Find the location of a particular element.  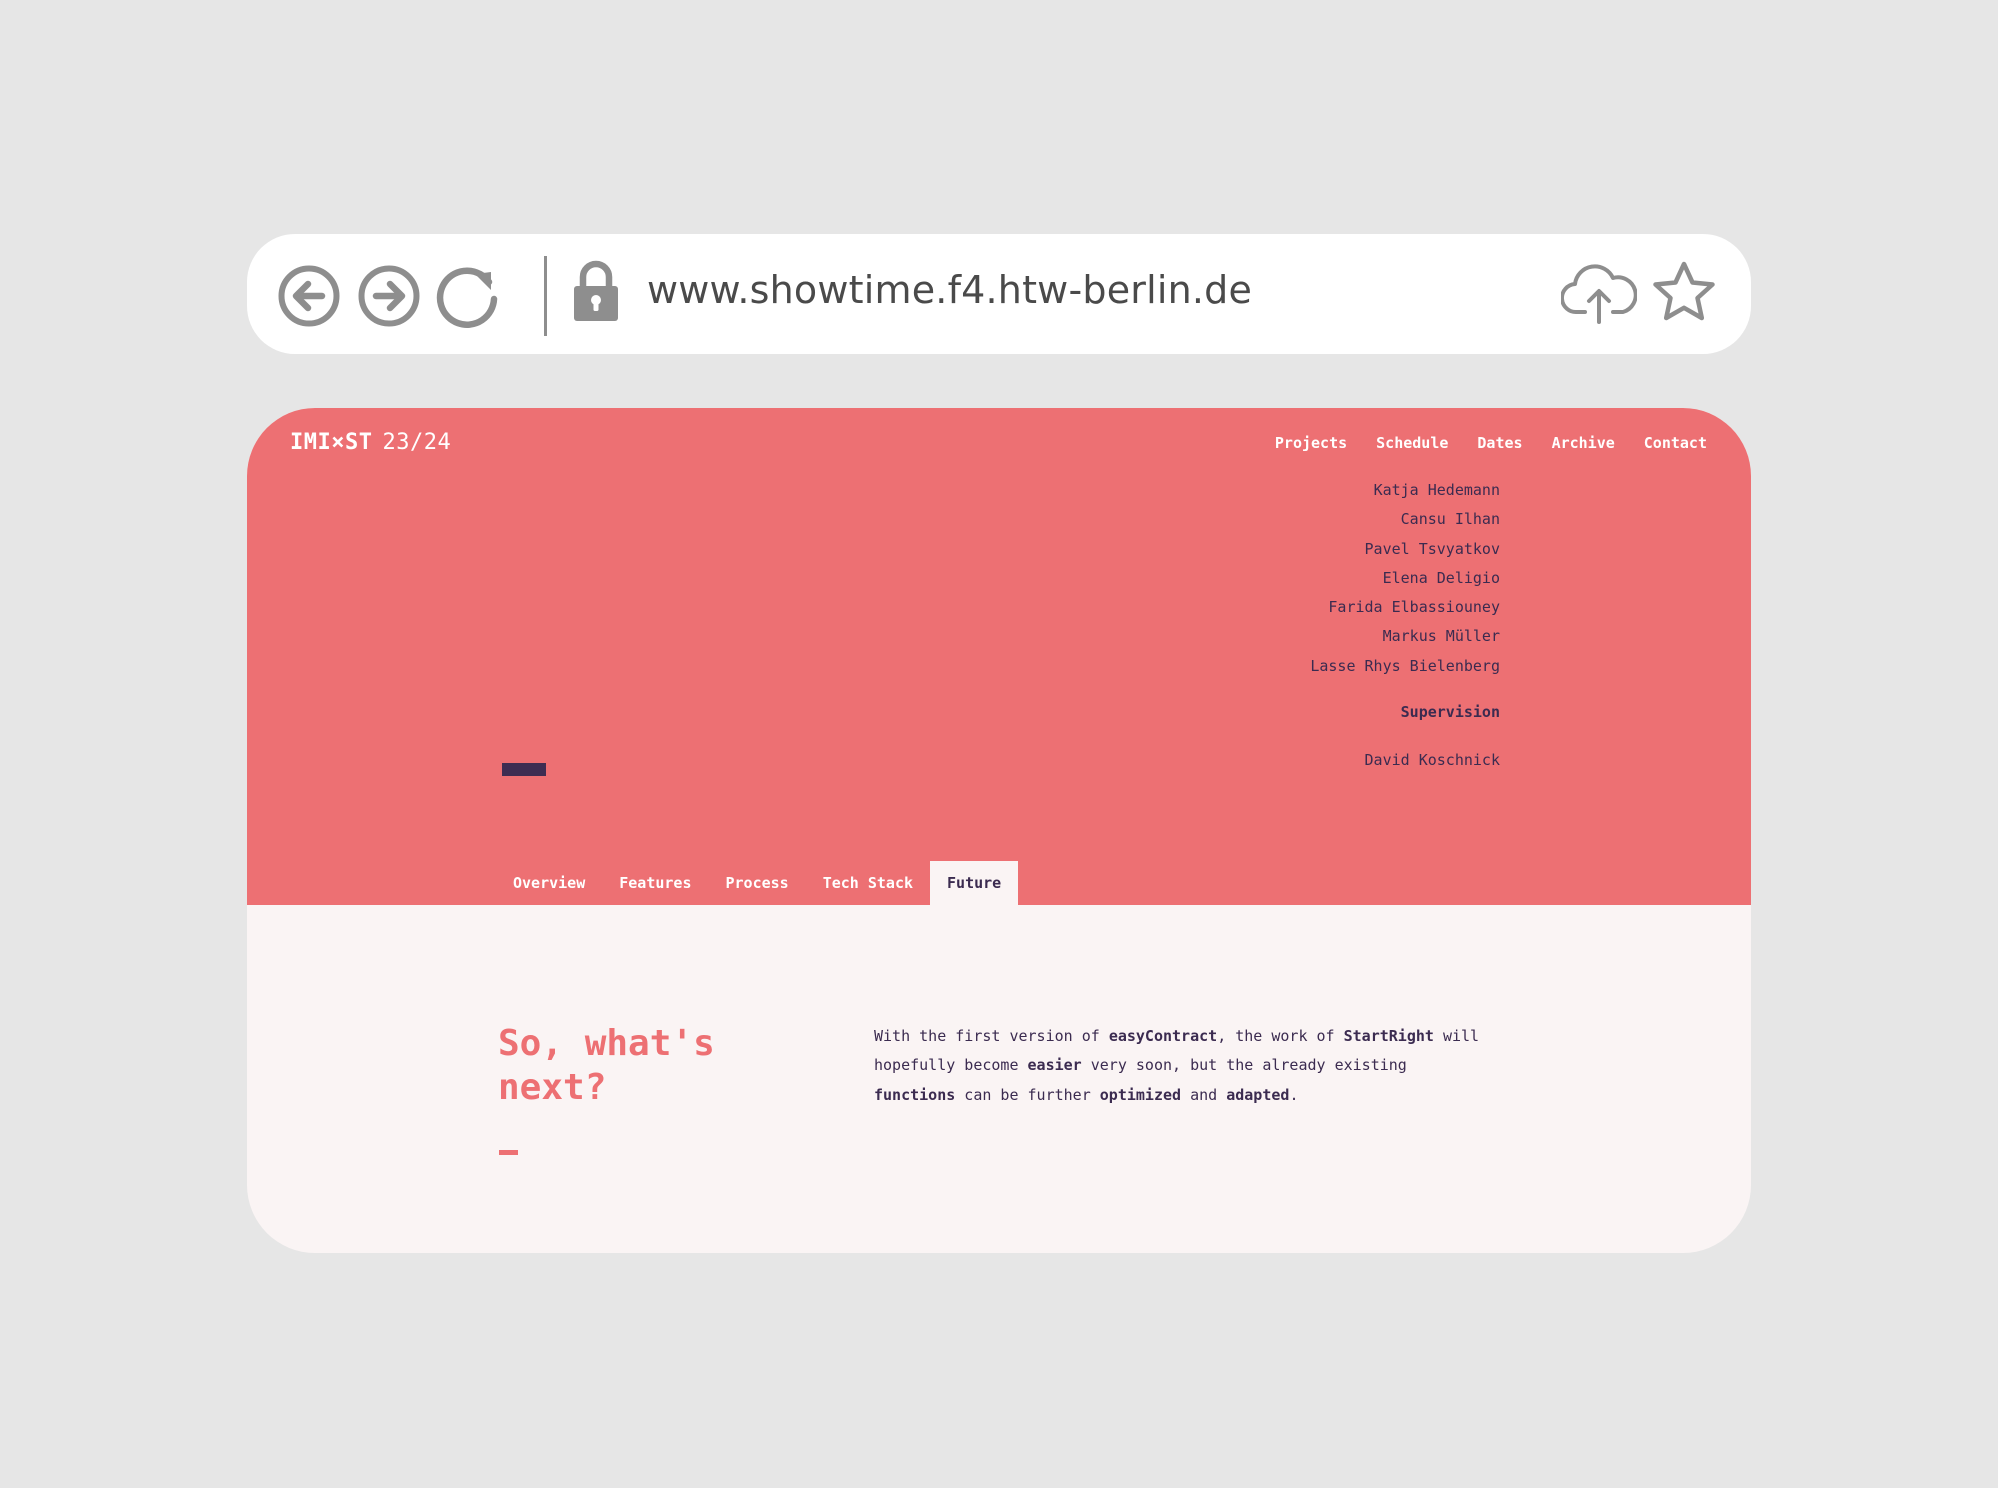

supervision-heading: Supervision is located at coordinates (1450, 712).